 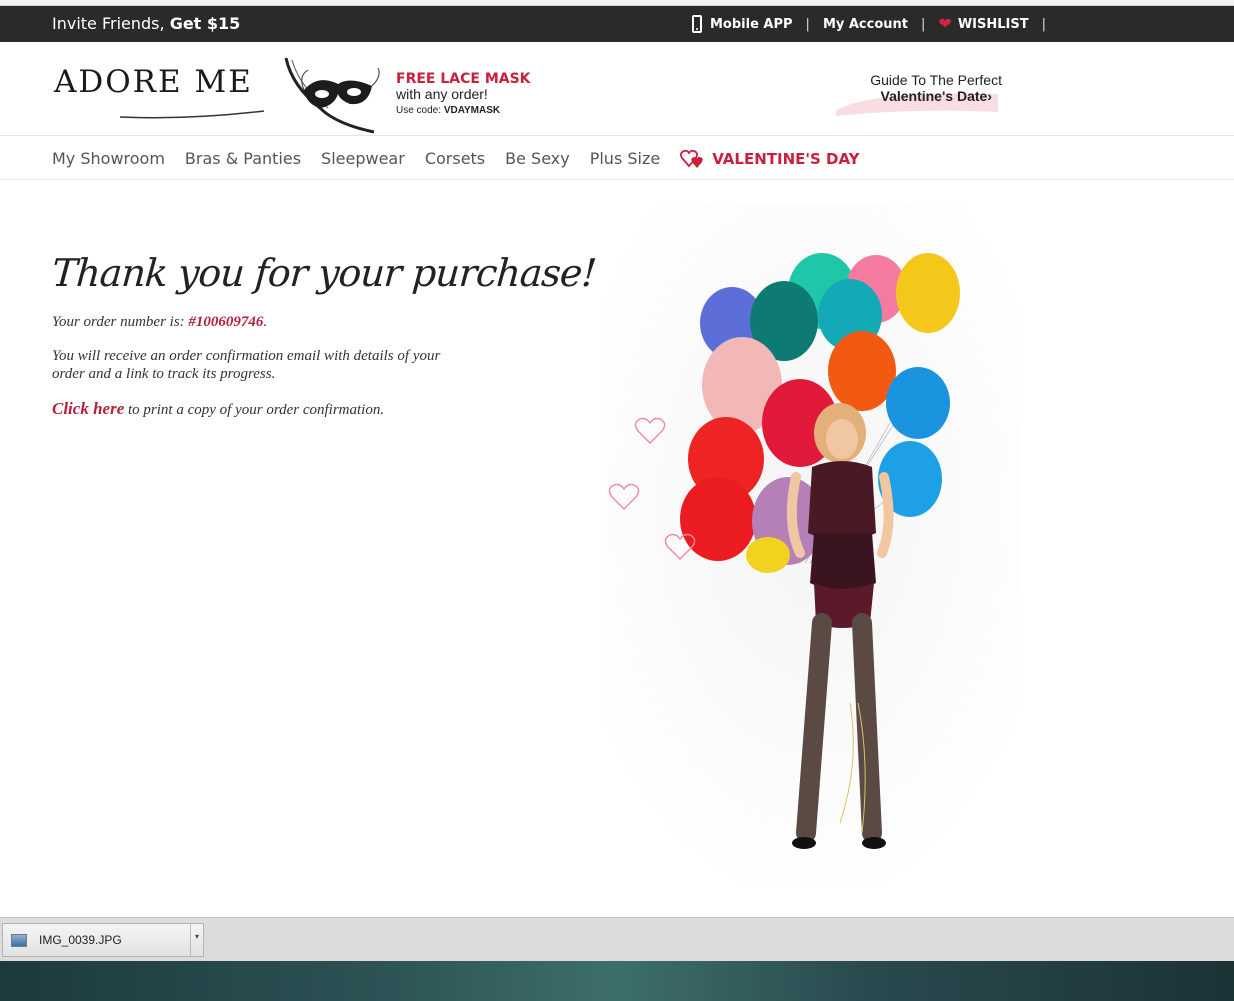 I want to click on promo-title: FREE LACE MASK, so click(x=463, y=79).